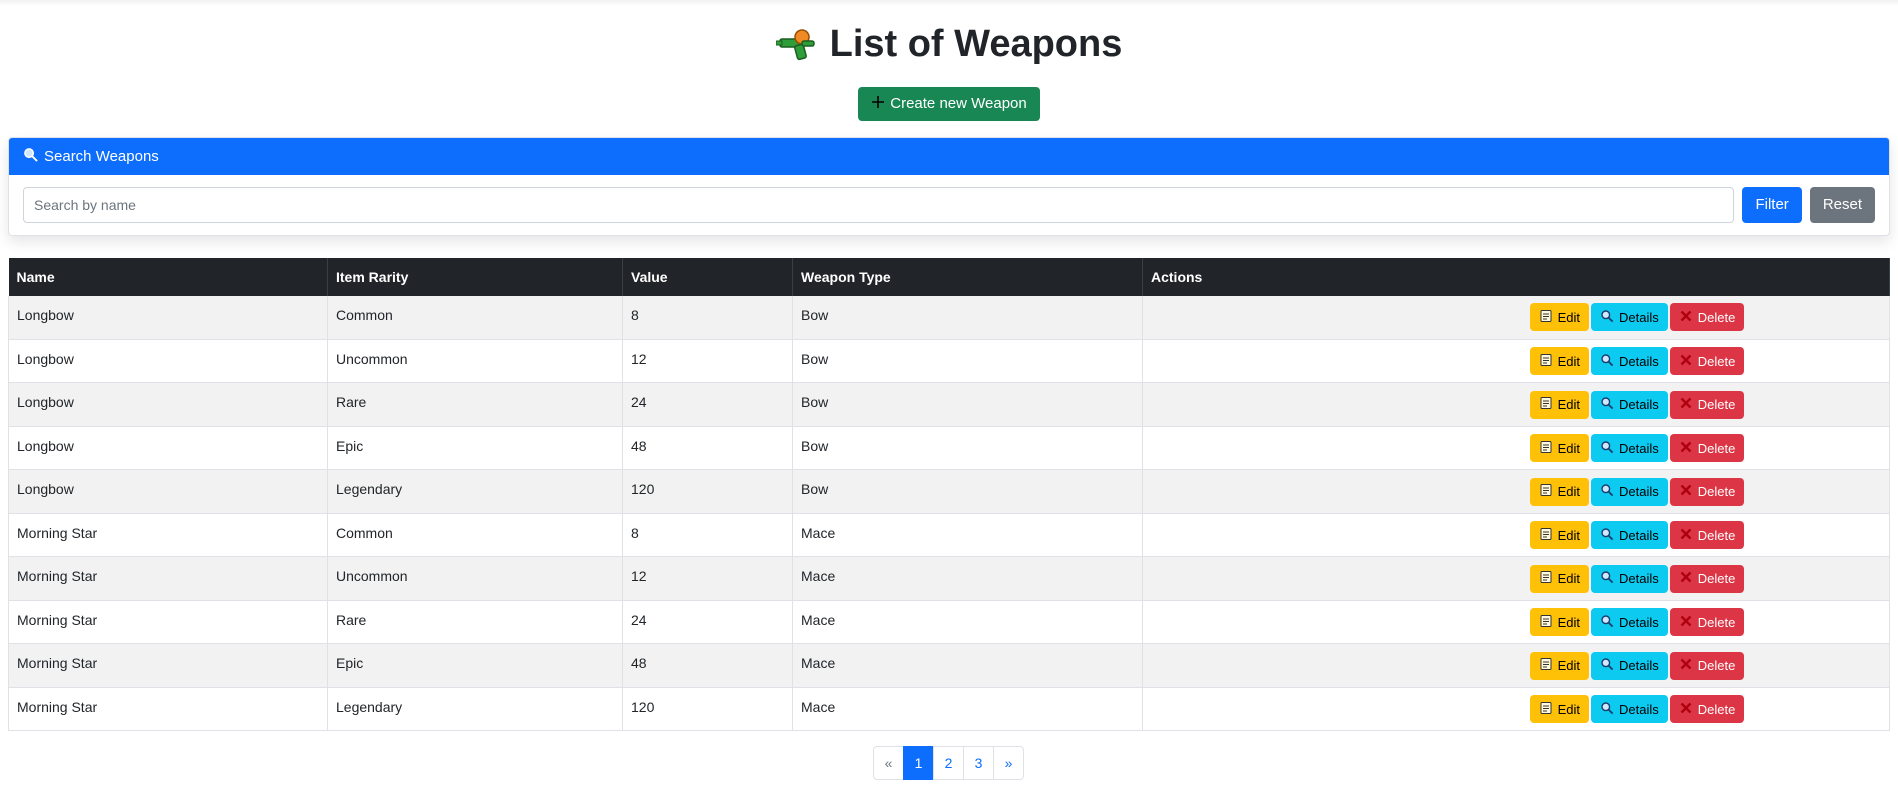  I want to click on water-gun-icon, so click(797, 45).